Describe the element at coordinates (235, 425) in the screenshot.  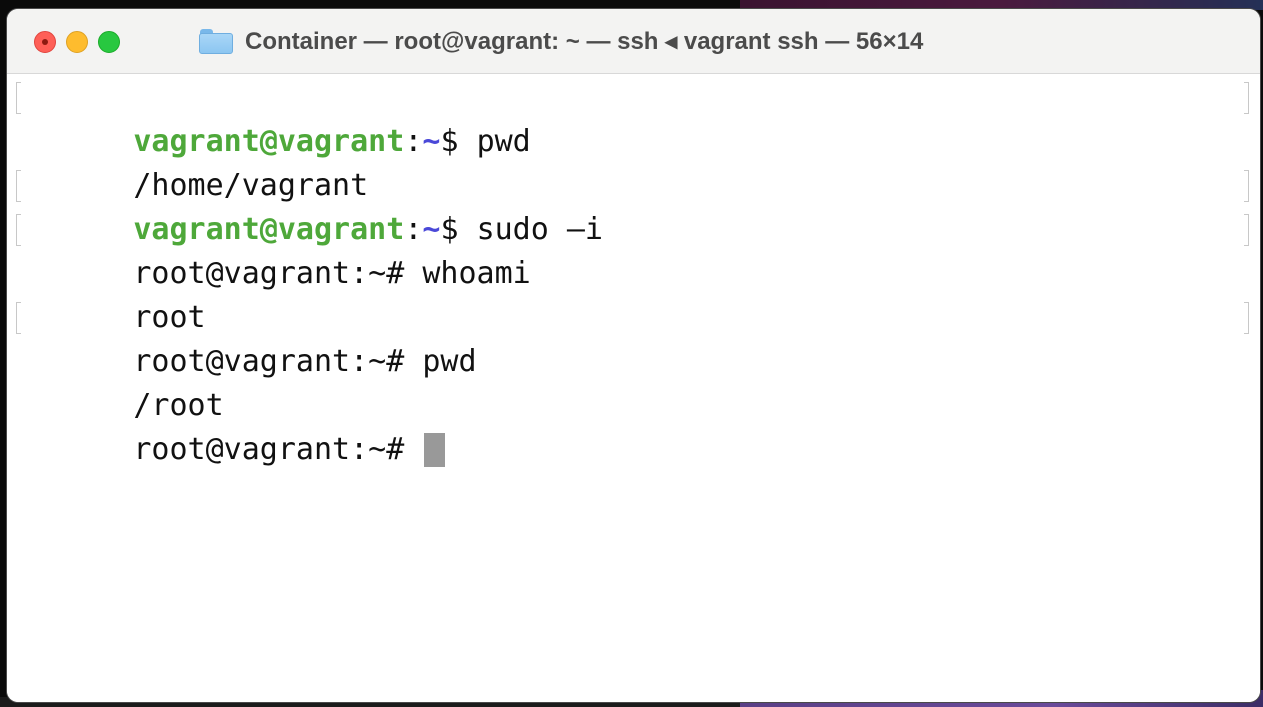
I see `terminal-line: root@vagrant:~#` at that location.